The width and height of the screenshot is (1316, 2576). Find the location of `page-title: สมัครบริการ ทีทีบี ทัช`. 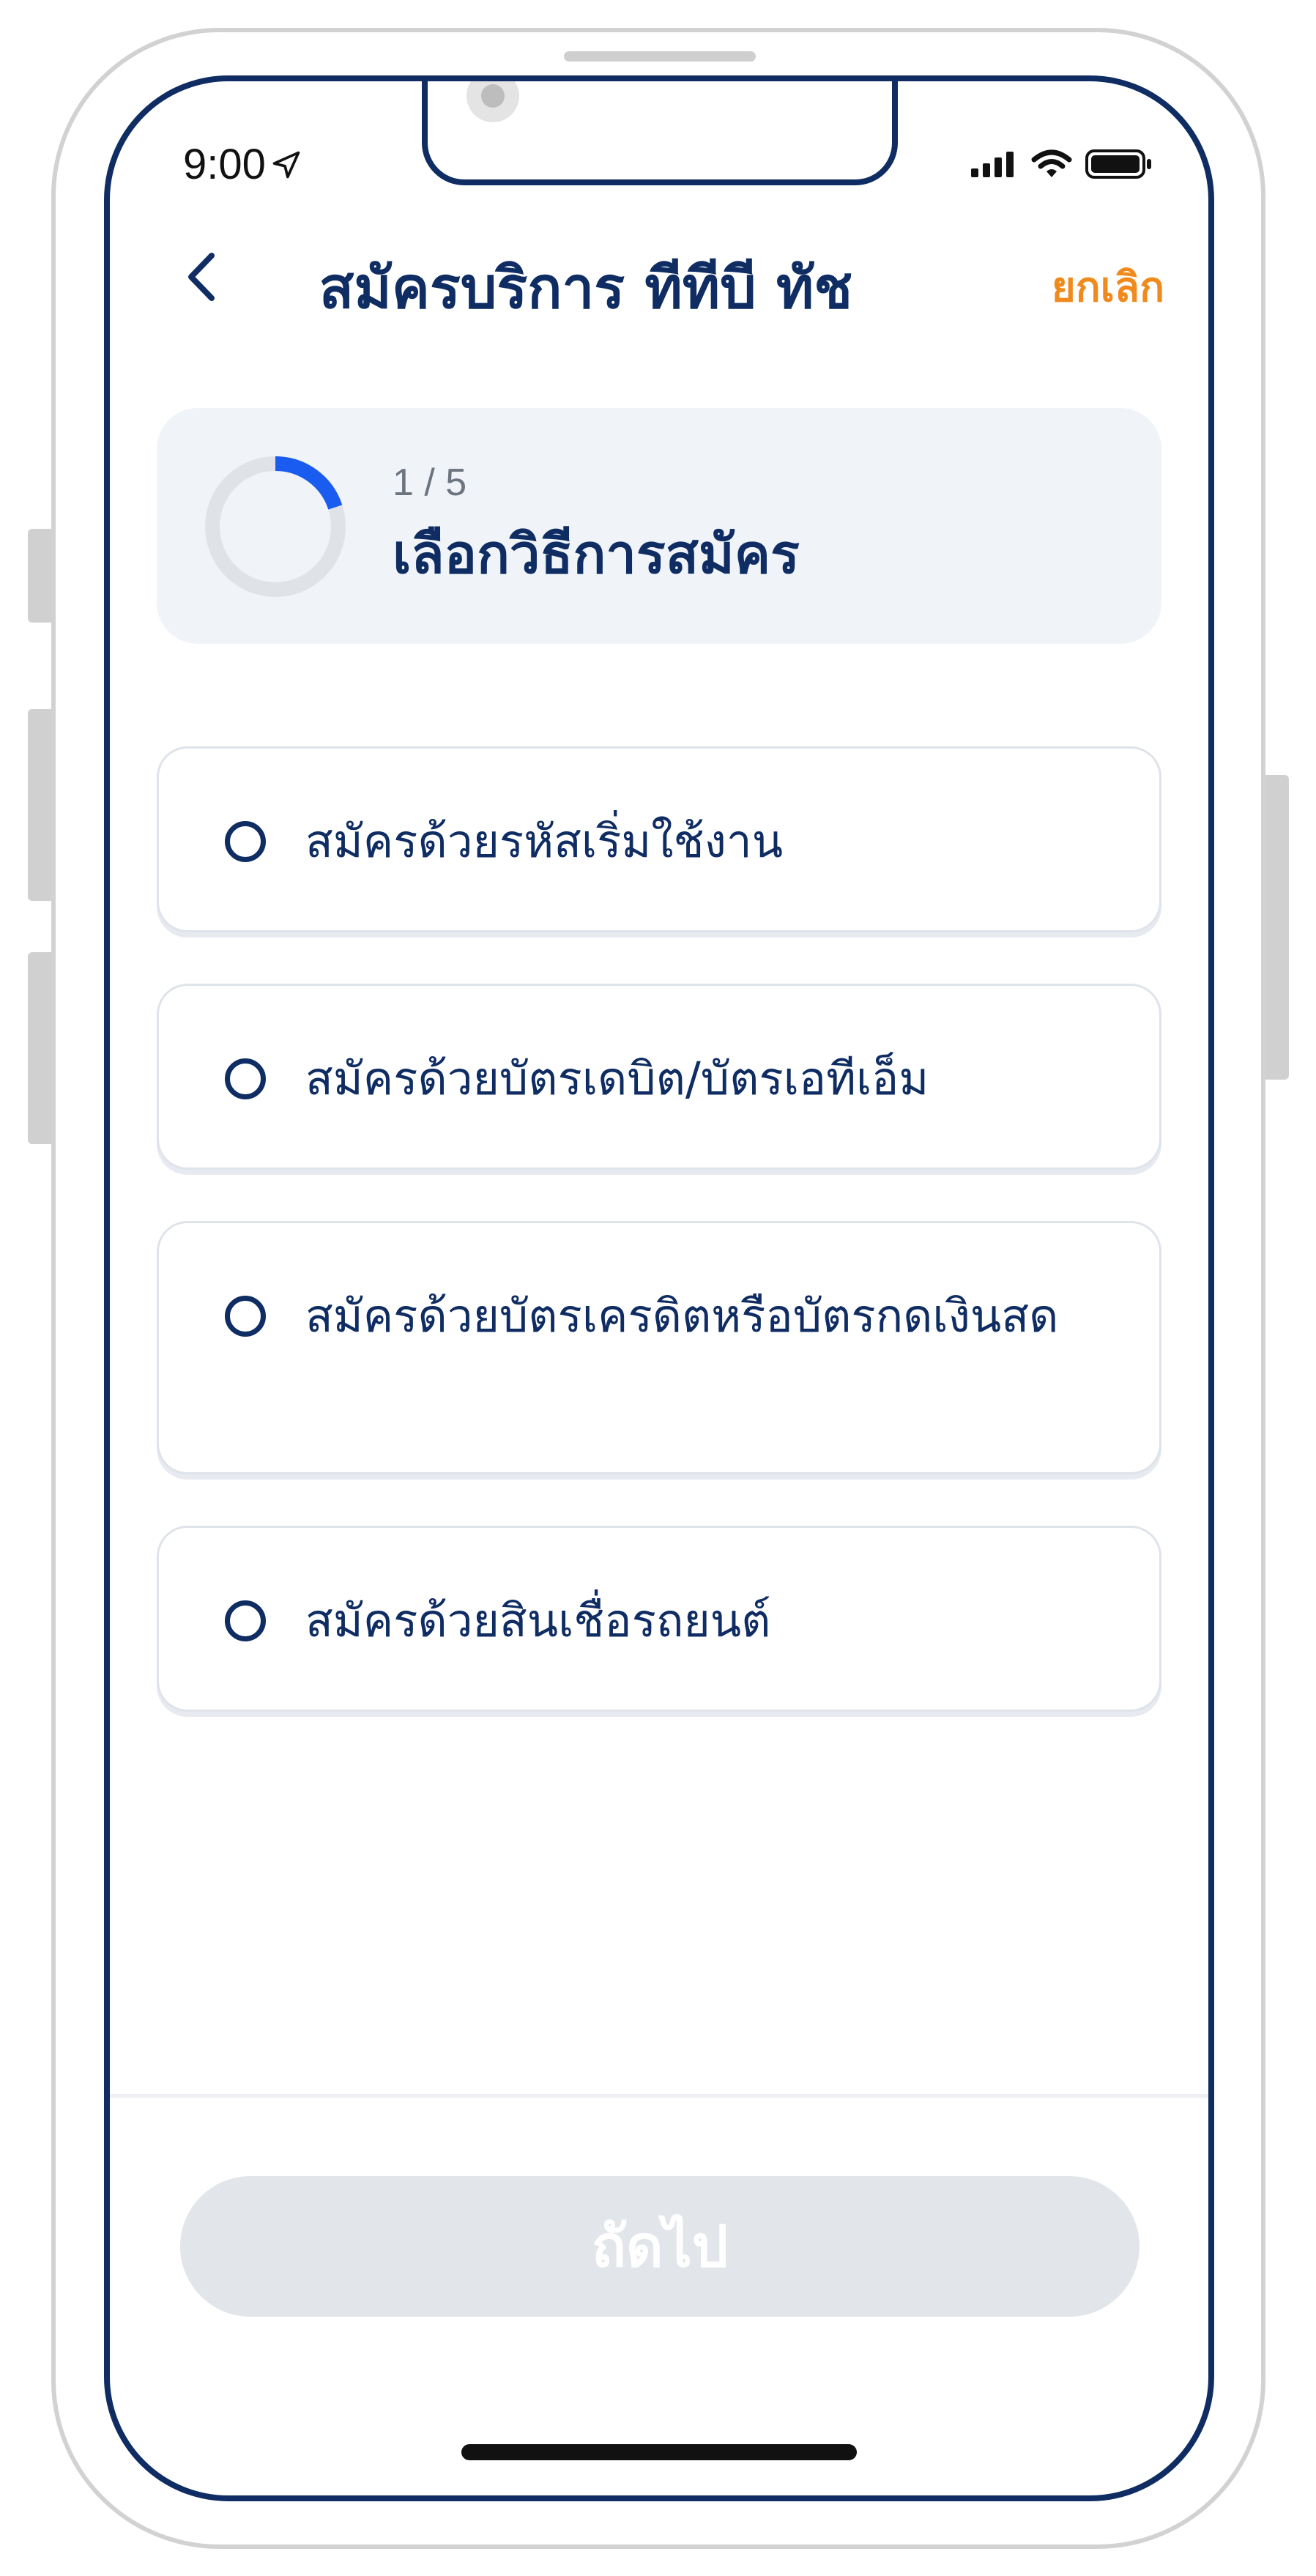

page-title: สมัครบริการ ทีทีบี ทัช is located at coordinates (586, 289).